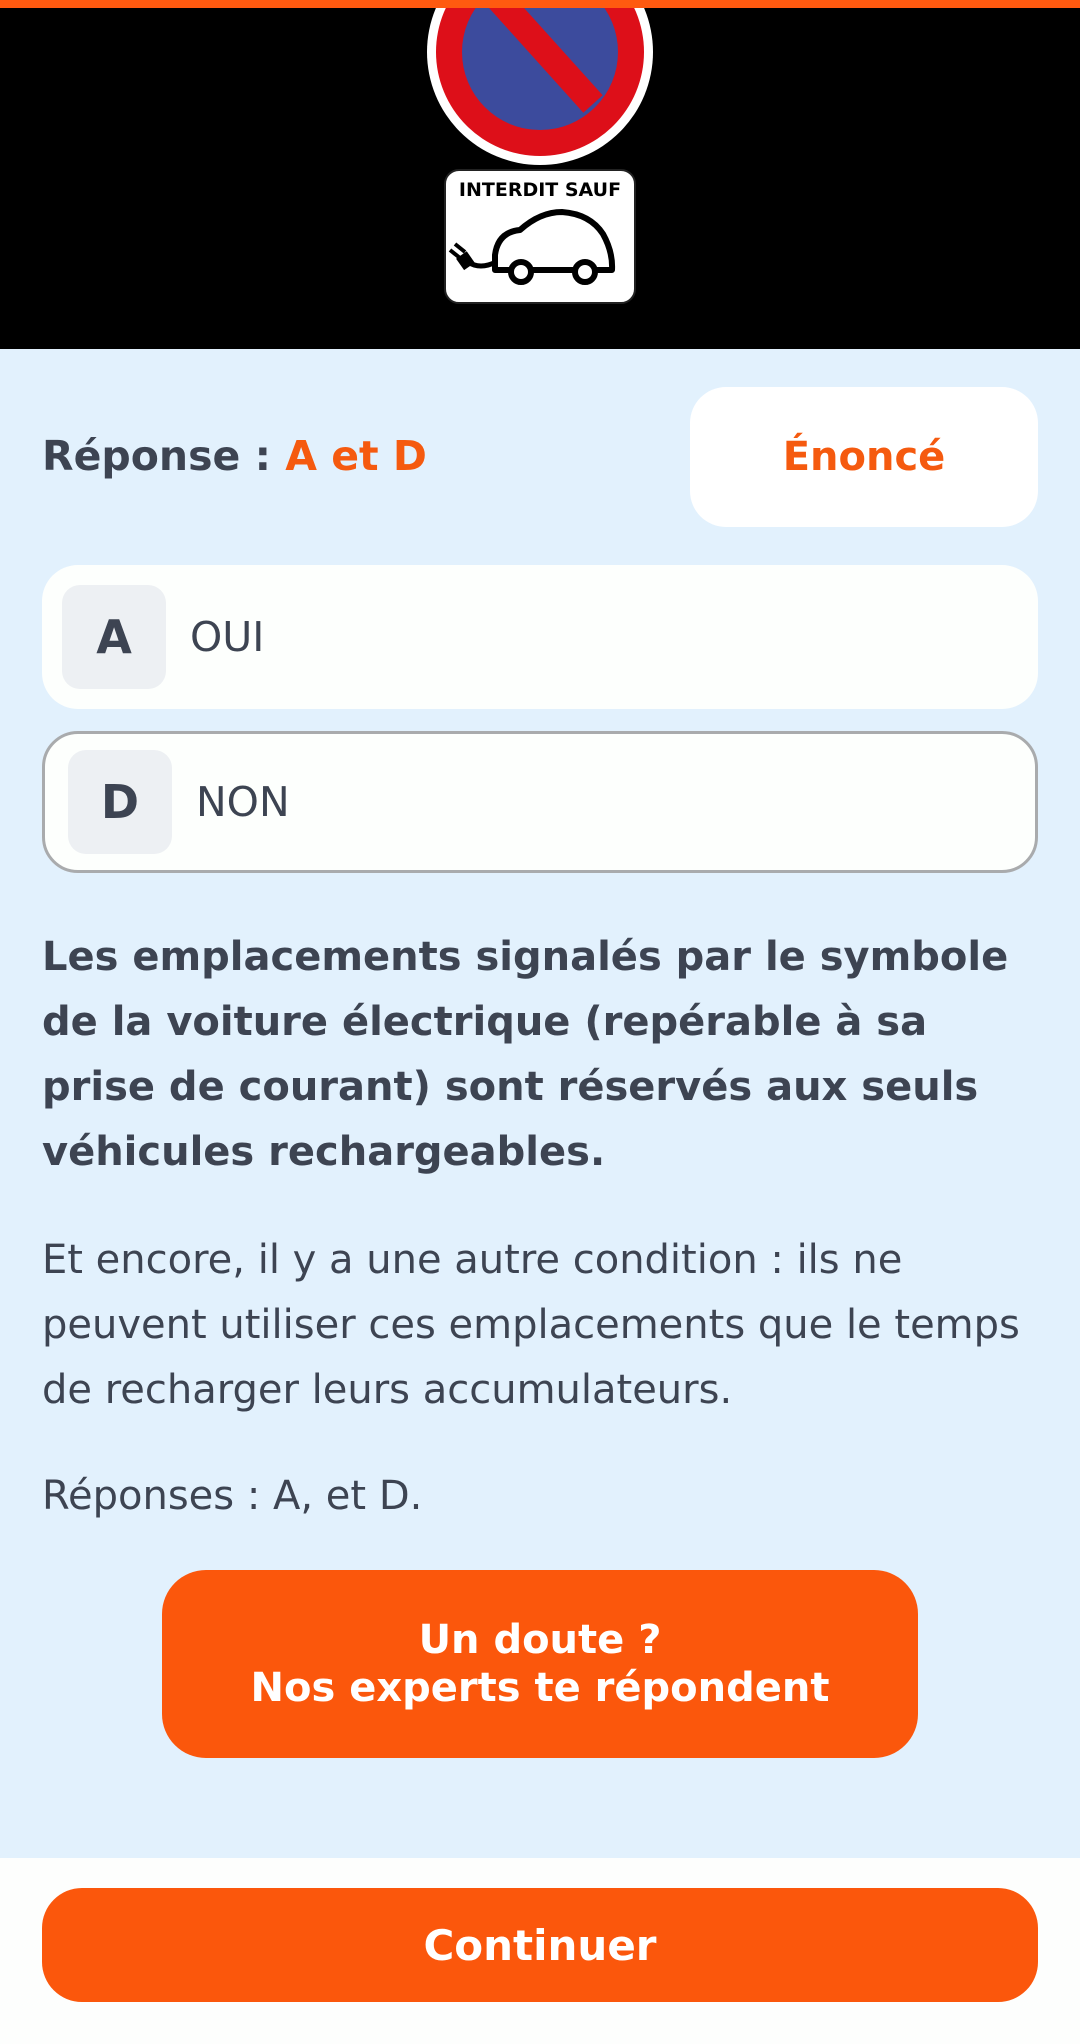  What do you see at coordinates (540, 236) in the screenshot?
I see `electric-car-icon: INTERDIT SAUF` at bounding box center [540, 236].